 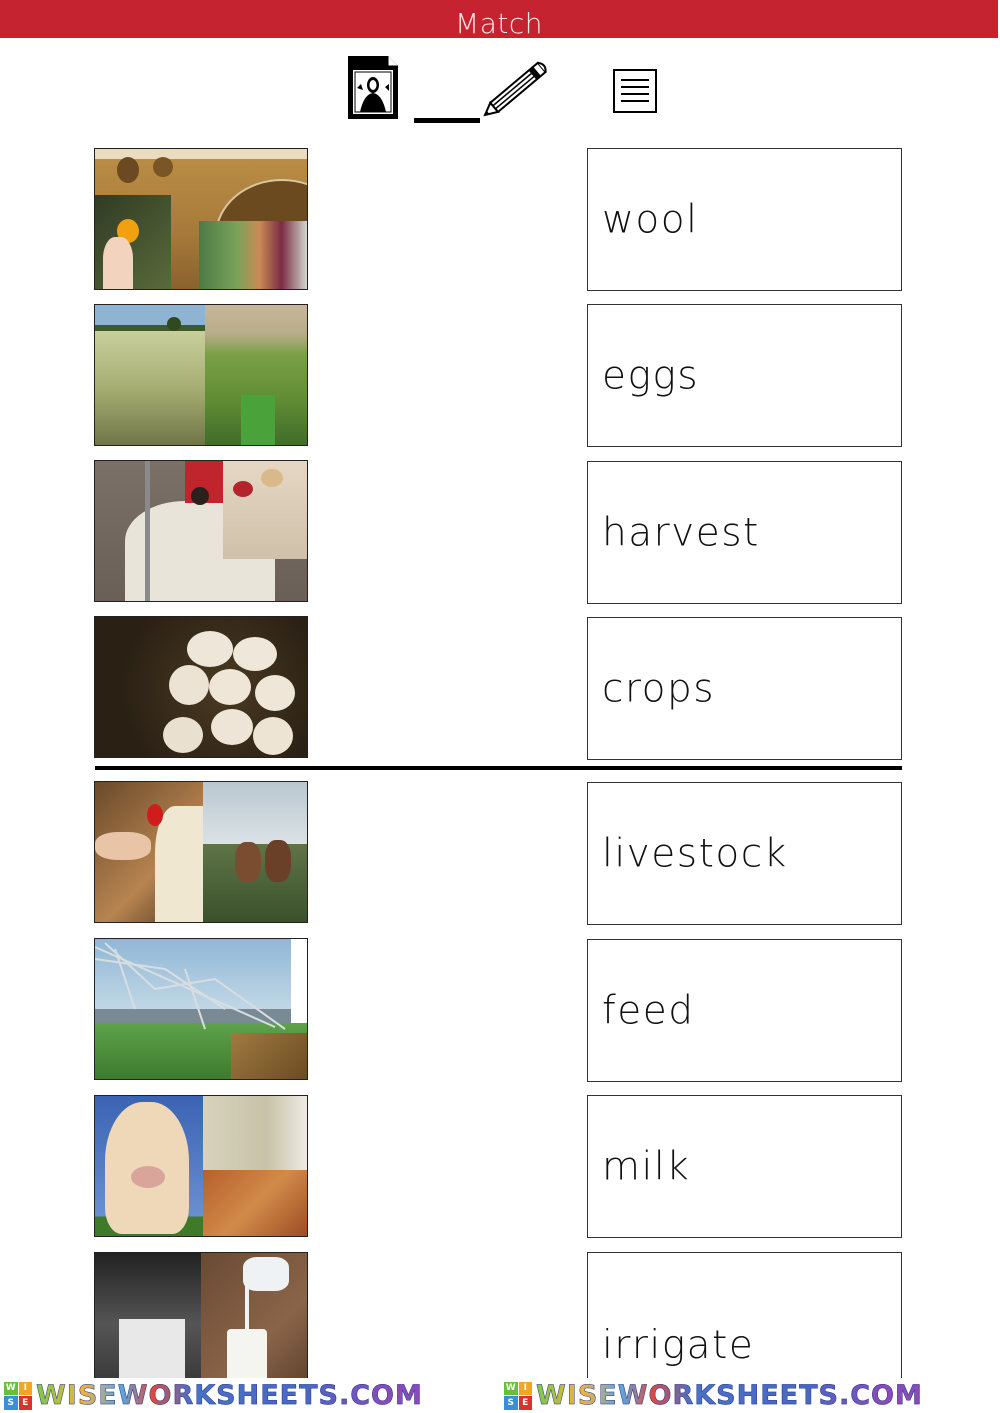 What do you see at coordinates (201, 1009) in the screenshot?
I see `picture-irrigate` at bounding box center [201, 1009].